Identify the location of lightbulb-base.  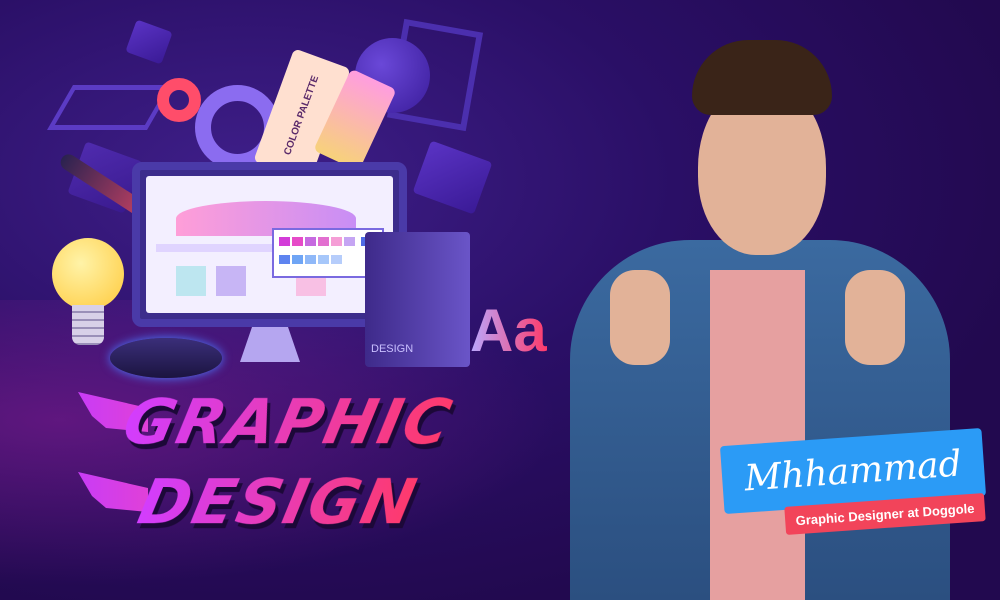
(88, 325).